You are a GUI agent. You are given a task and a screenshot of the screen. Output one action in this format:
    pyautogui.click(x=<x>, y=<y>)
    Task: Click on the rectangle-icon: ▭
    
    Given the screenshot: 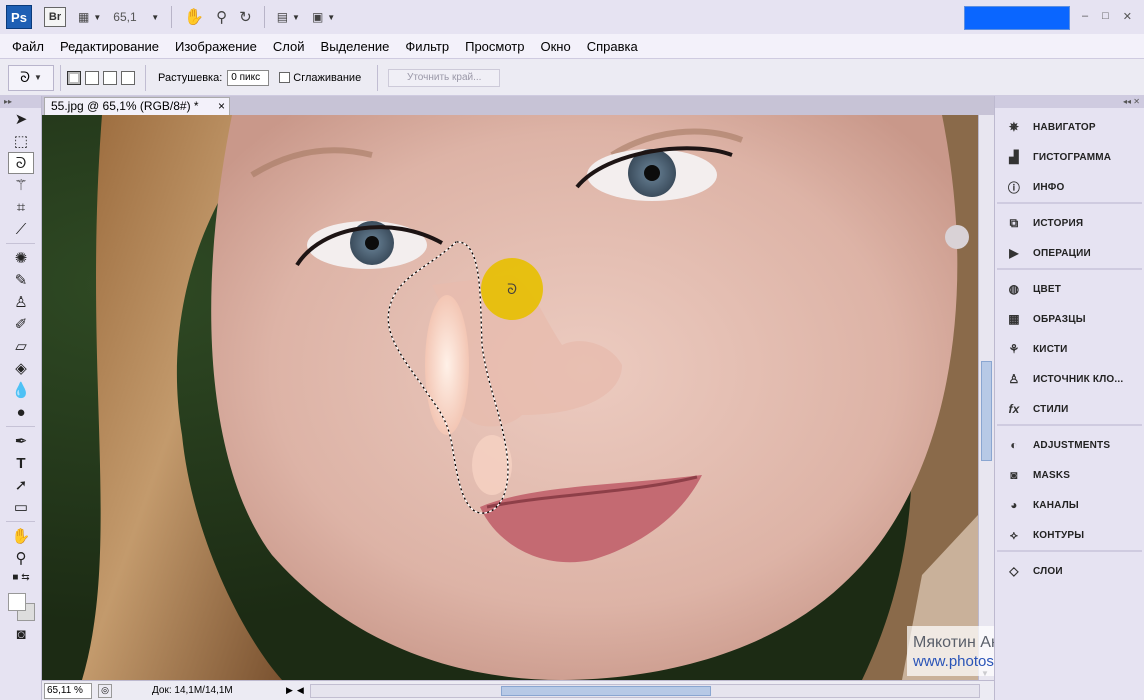 What is the action you would take?
    pyautogui.click(x=21, y=507)
    